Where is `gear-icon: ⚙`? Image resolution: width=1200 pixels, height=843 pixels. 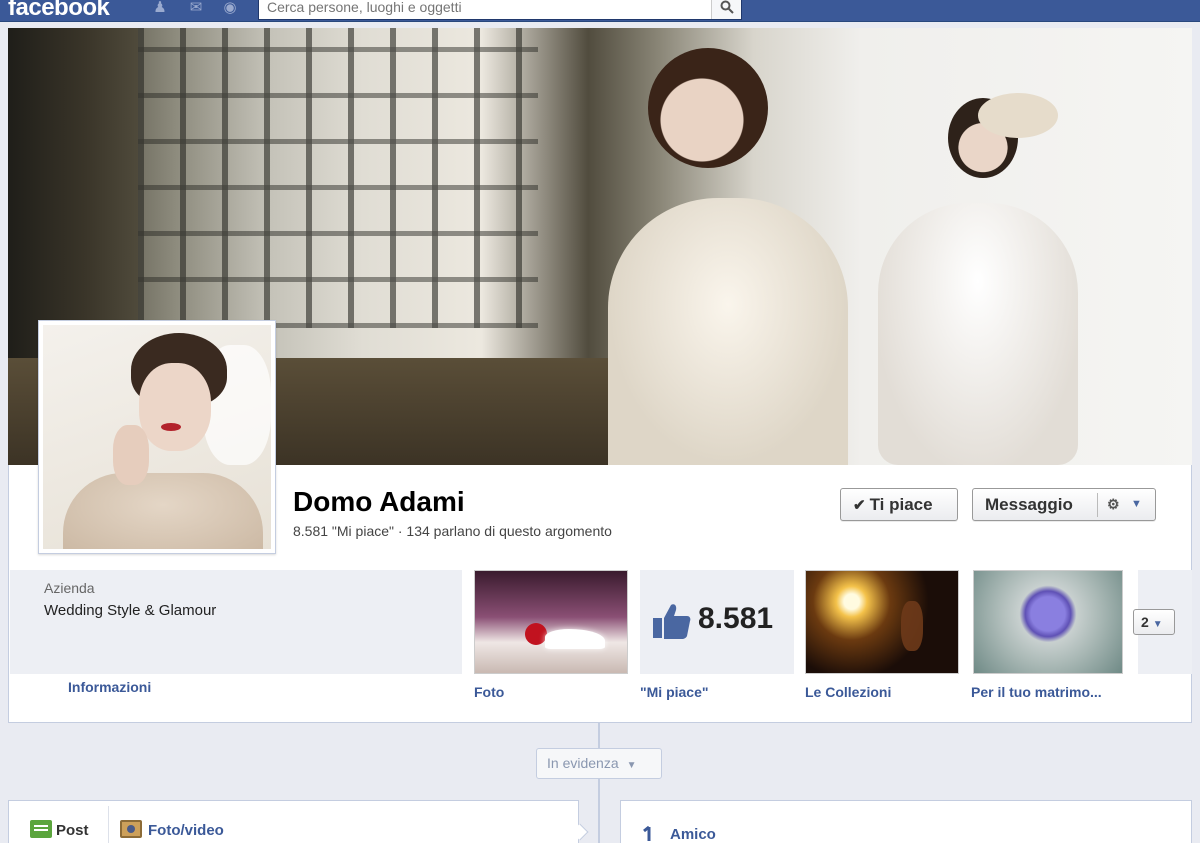
gear-icon: ⚙ is located at coordinates (1113, 504).